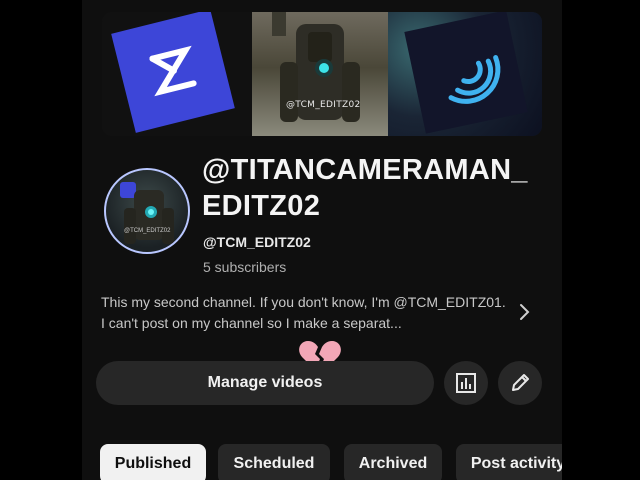  What do you see at coordinates (274, 462) in the screenshot?
I see `tab-scheduled: Scheduled` at bounding box center [274, 462].